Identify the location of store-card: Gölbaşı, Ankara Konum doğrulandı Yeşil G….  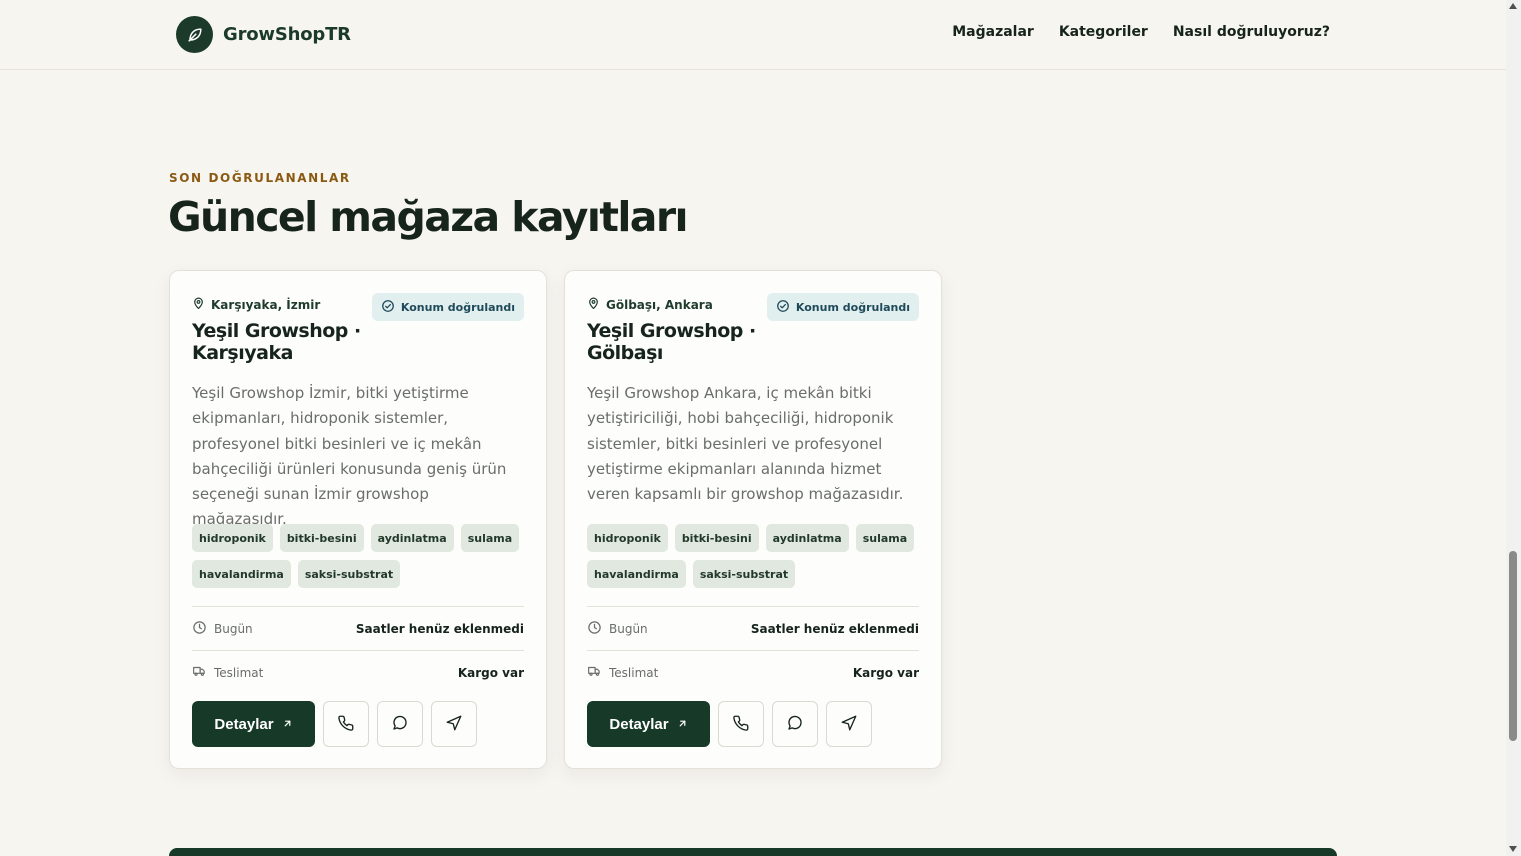
(753, 519).